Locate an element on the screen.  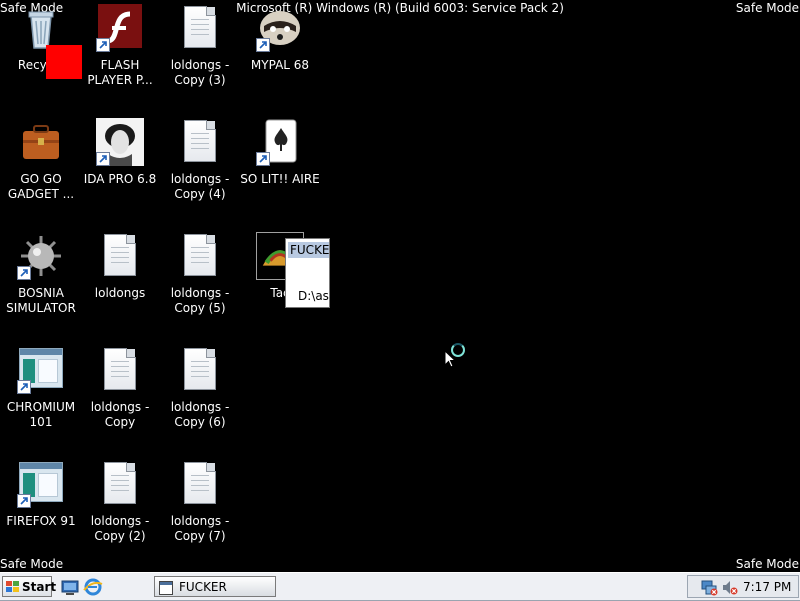
desktop-icon-label: FIREFOX 91 is located at coordinates (41, 521).